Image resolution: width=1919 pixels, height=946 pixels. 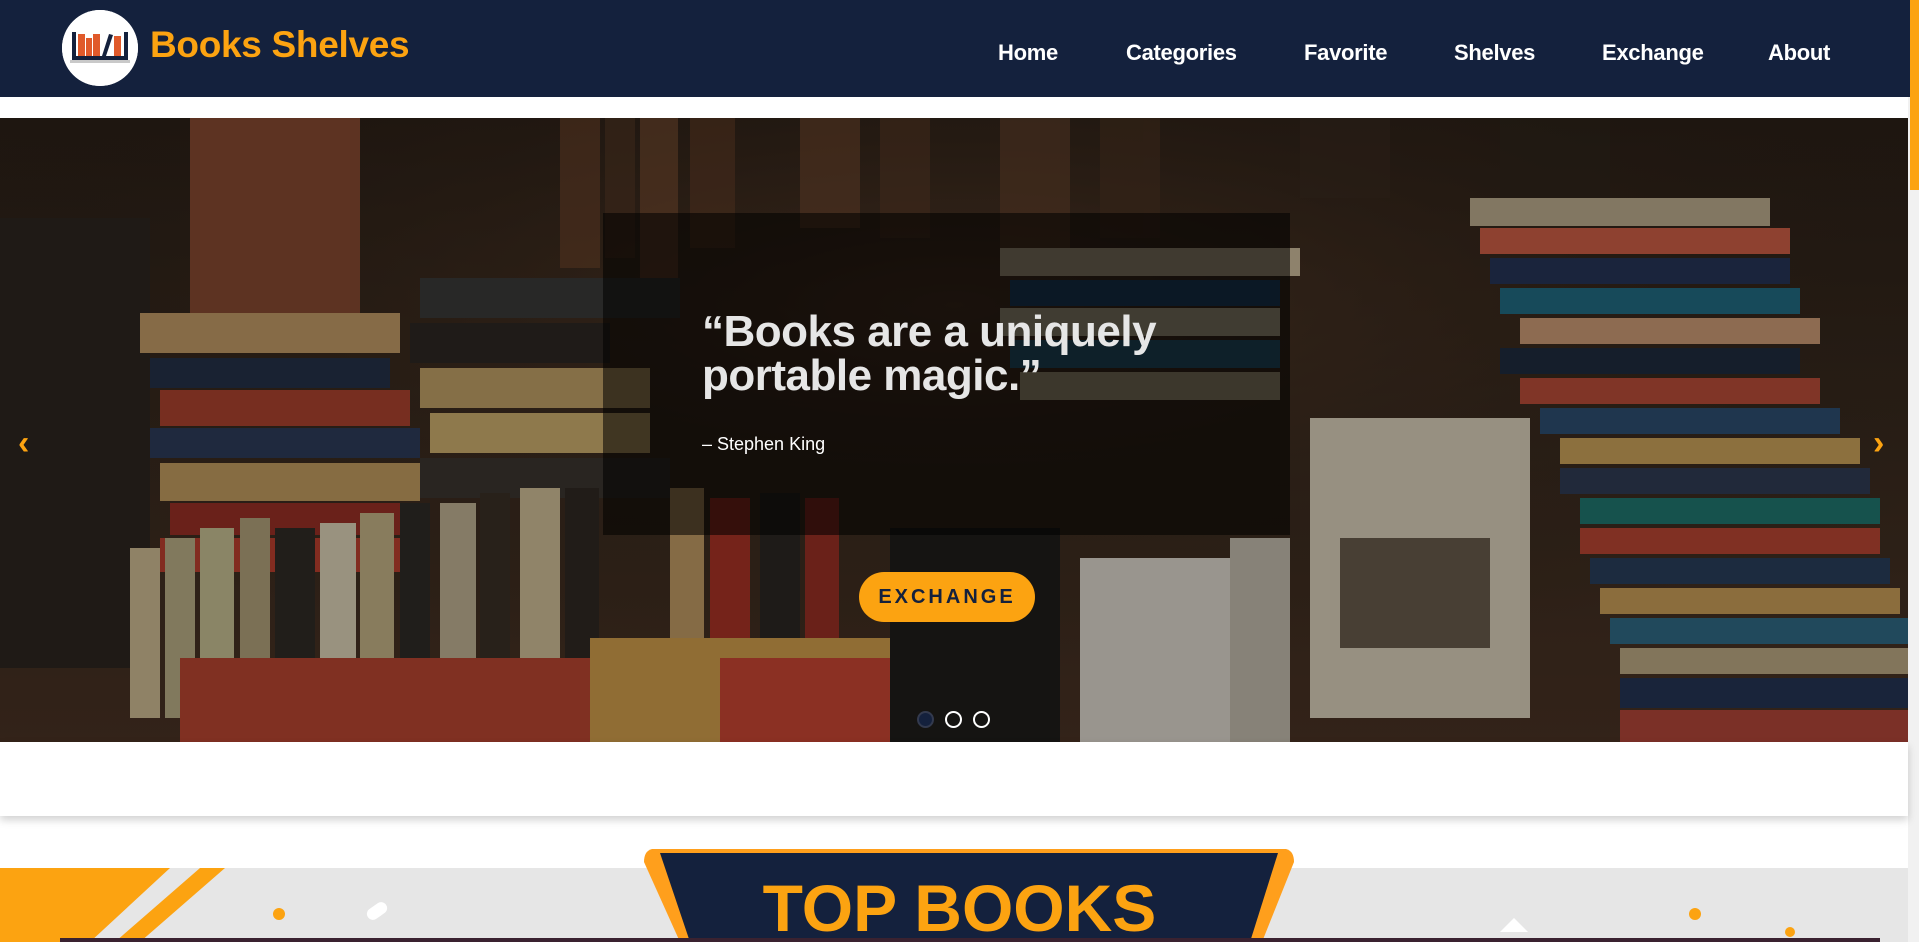 What do you see at coordinates (1878, 443) in the screenshot?
I see `carousel-next-icon: ›` at bounding box center [1878, 443].